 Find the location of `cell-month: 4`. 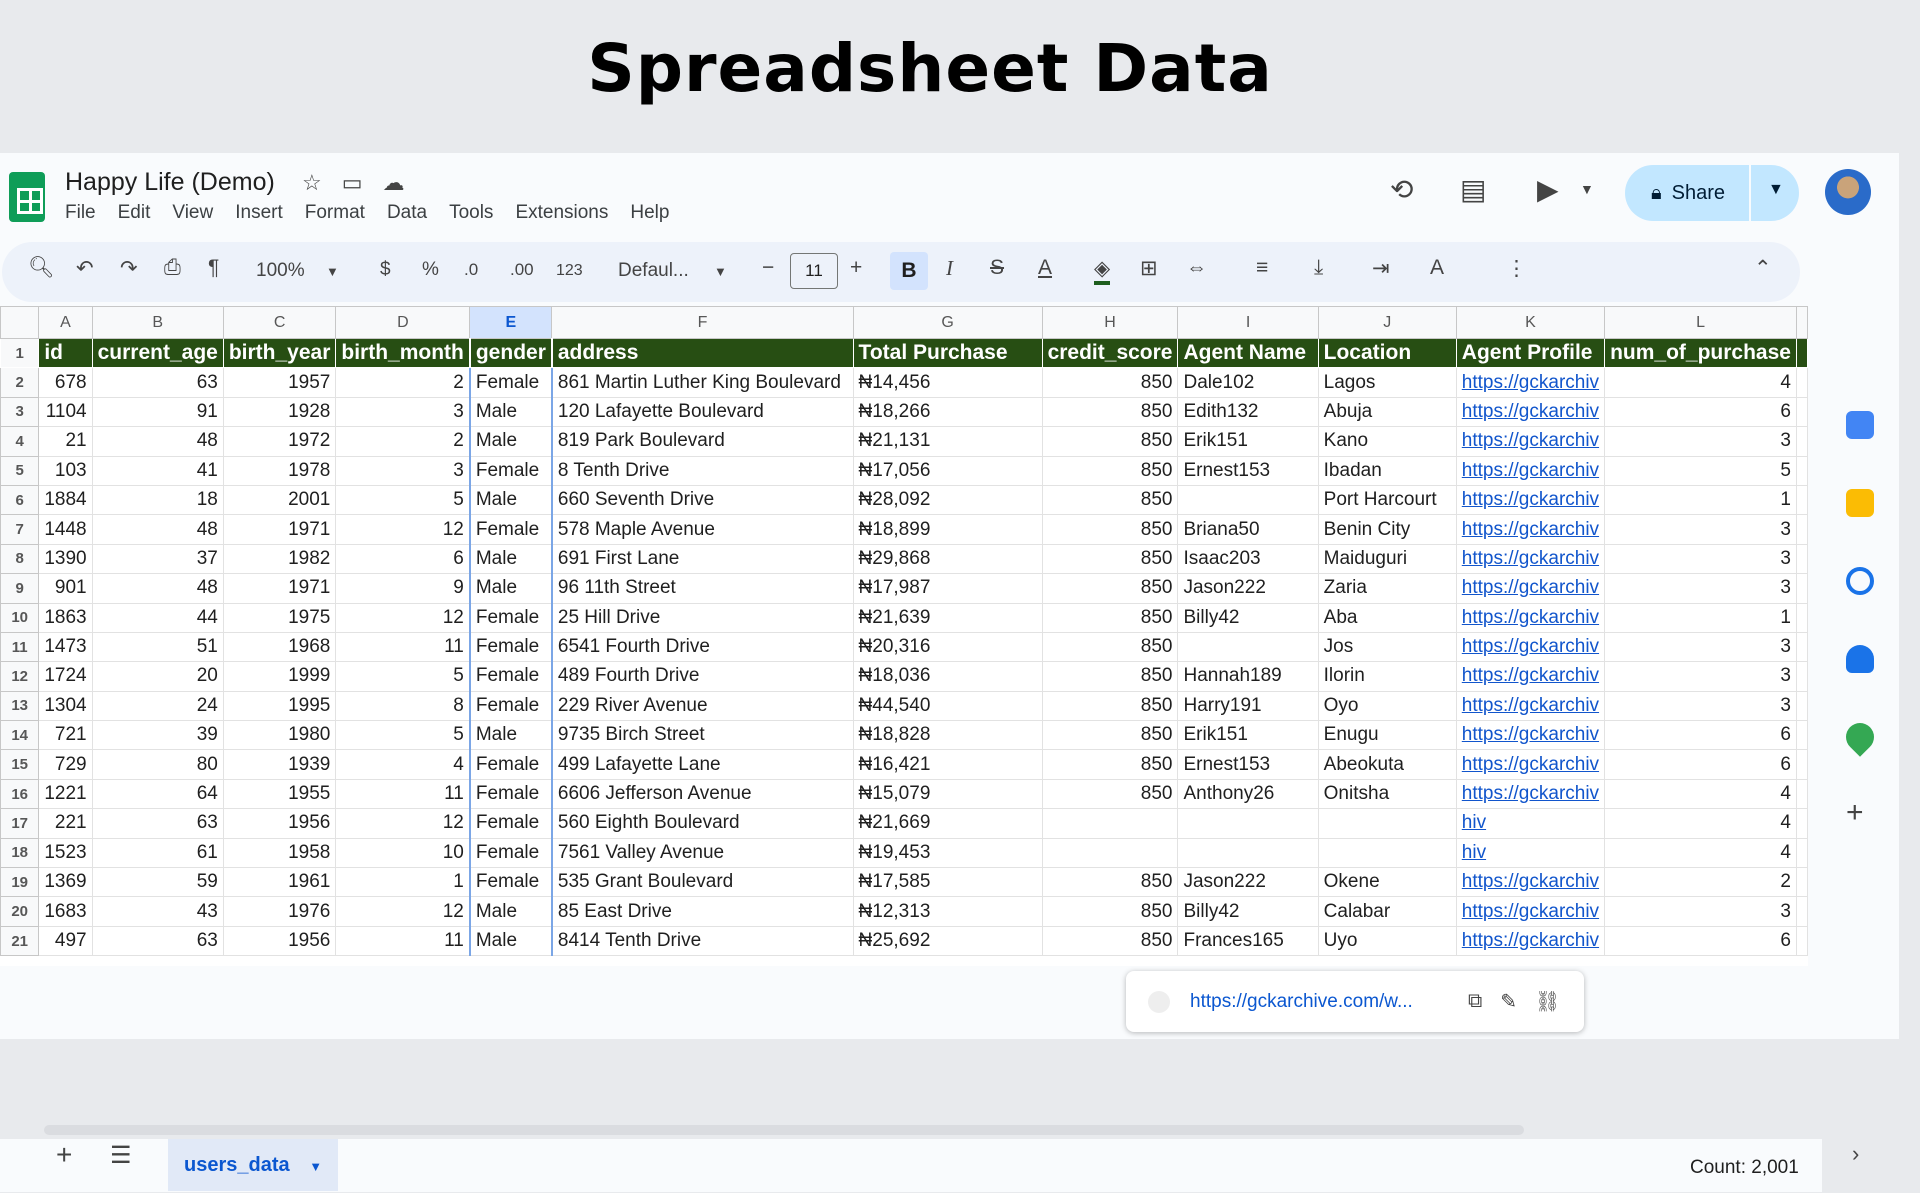

cell-month: 4 is located at coordinates (403, 764).